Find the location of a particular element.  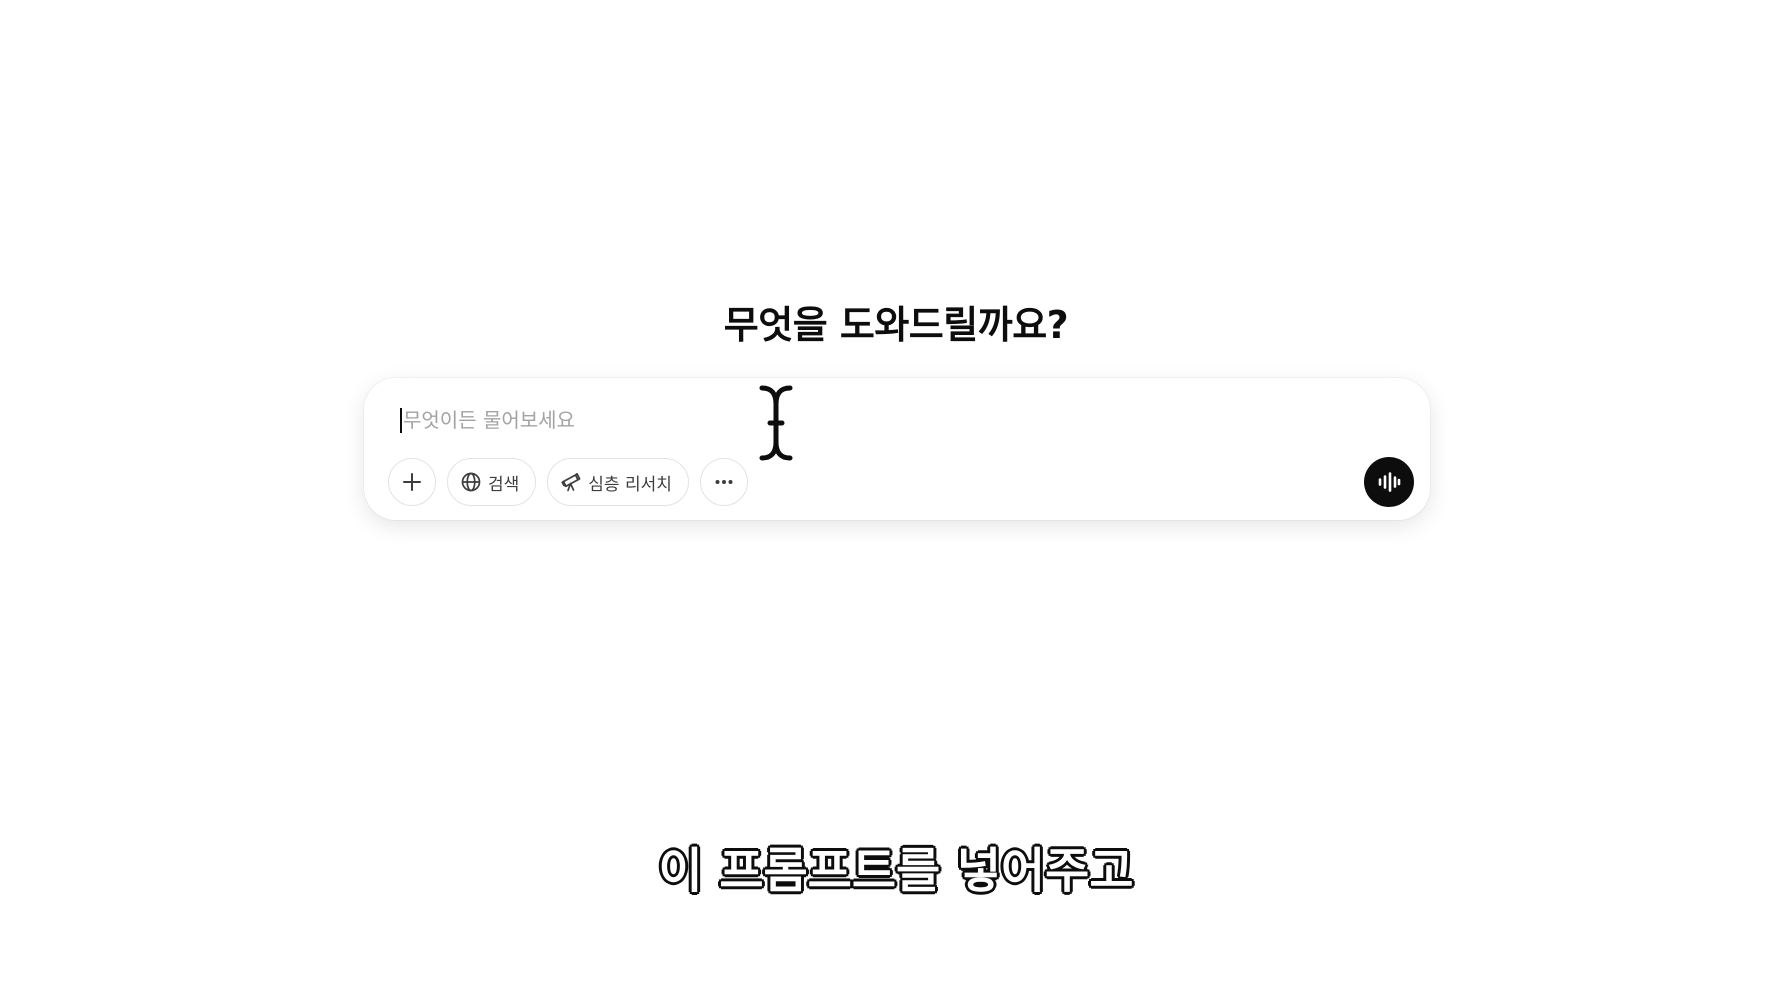

ellipsis-icon is located at coordinates (724, 482).